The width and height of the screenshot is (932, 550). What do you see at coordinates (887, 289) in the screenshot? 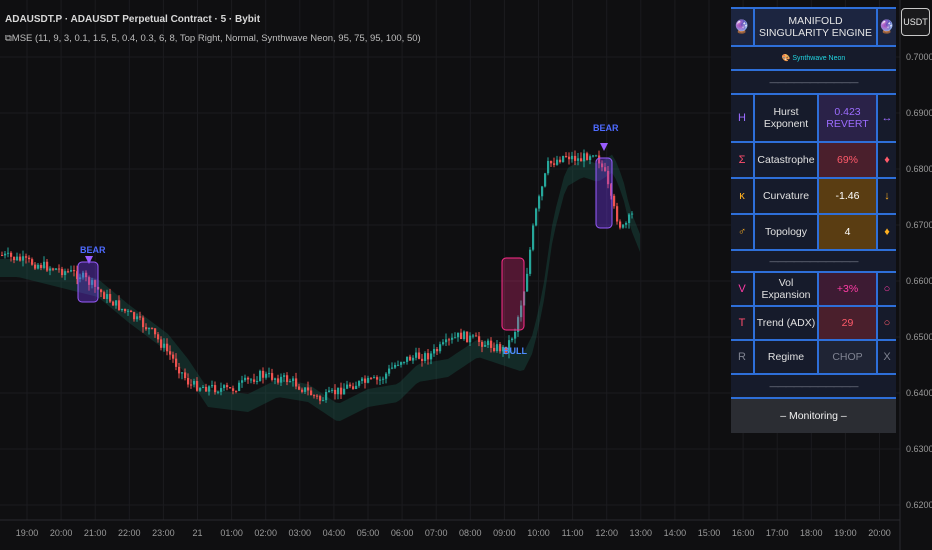
I see `metric-status-icon: ○` at bounding box center [887, 289].